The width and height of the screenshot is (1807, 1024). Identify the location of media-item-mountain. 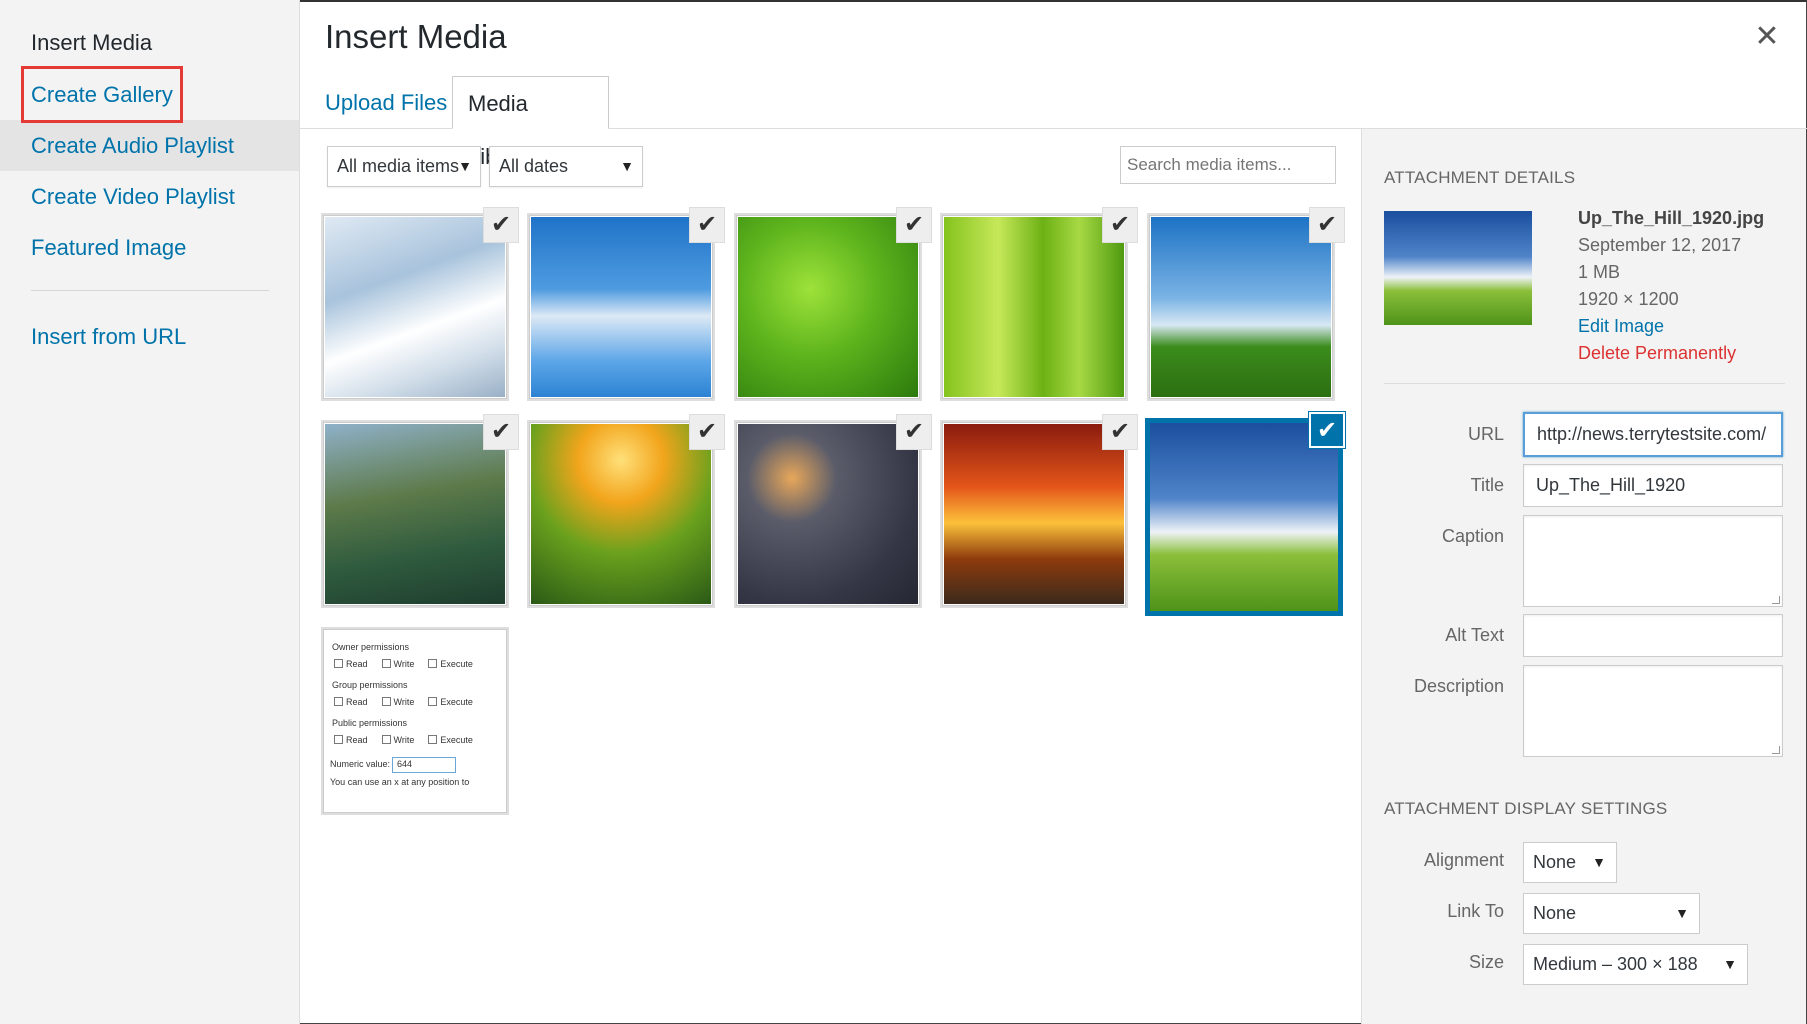
(415, 514).